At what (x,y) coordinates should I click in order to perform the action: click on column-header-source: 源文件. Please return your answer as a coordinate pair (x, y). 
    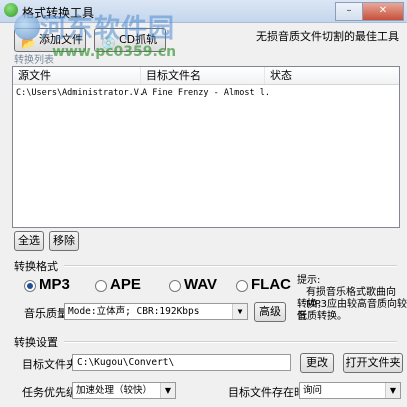
    Looking at the image, I should click on (77, 75).